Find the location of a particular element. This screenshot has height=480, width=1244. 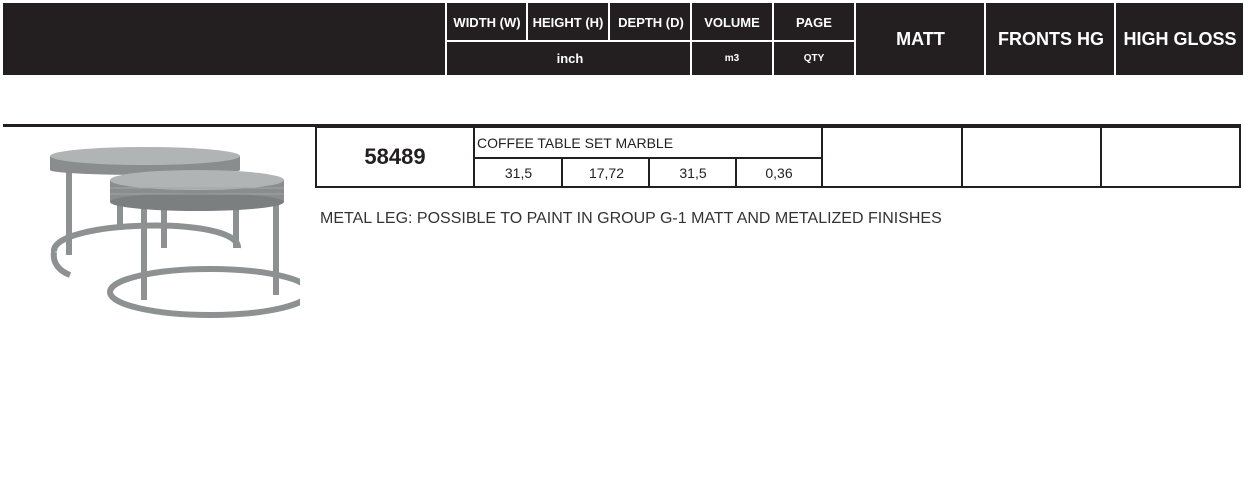

fronts-hg-header: FRONTS HG is located at coordinates (1051, 38).